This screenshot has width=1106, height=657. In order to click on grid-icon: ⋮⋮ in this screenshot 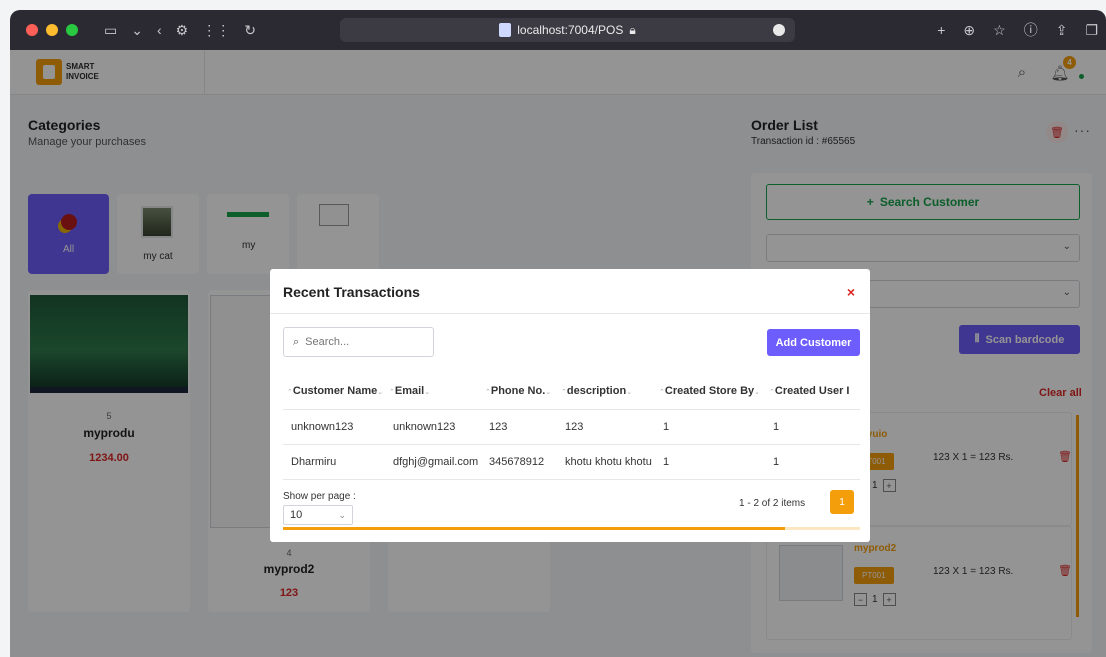, I will do `click(216, 30)`.